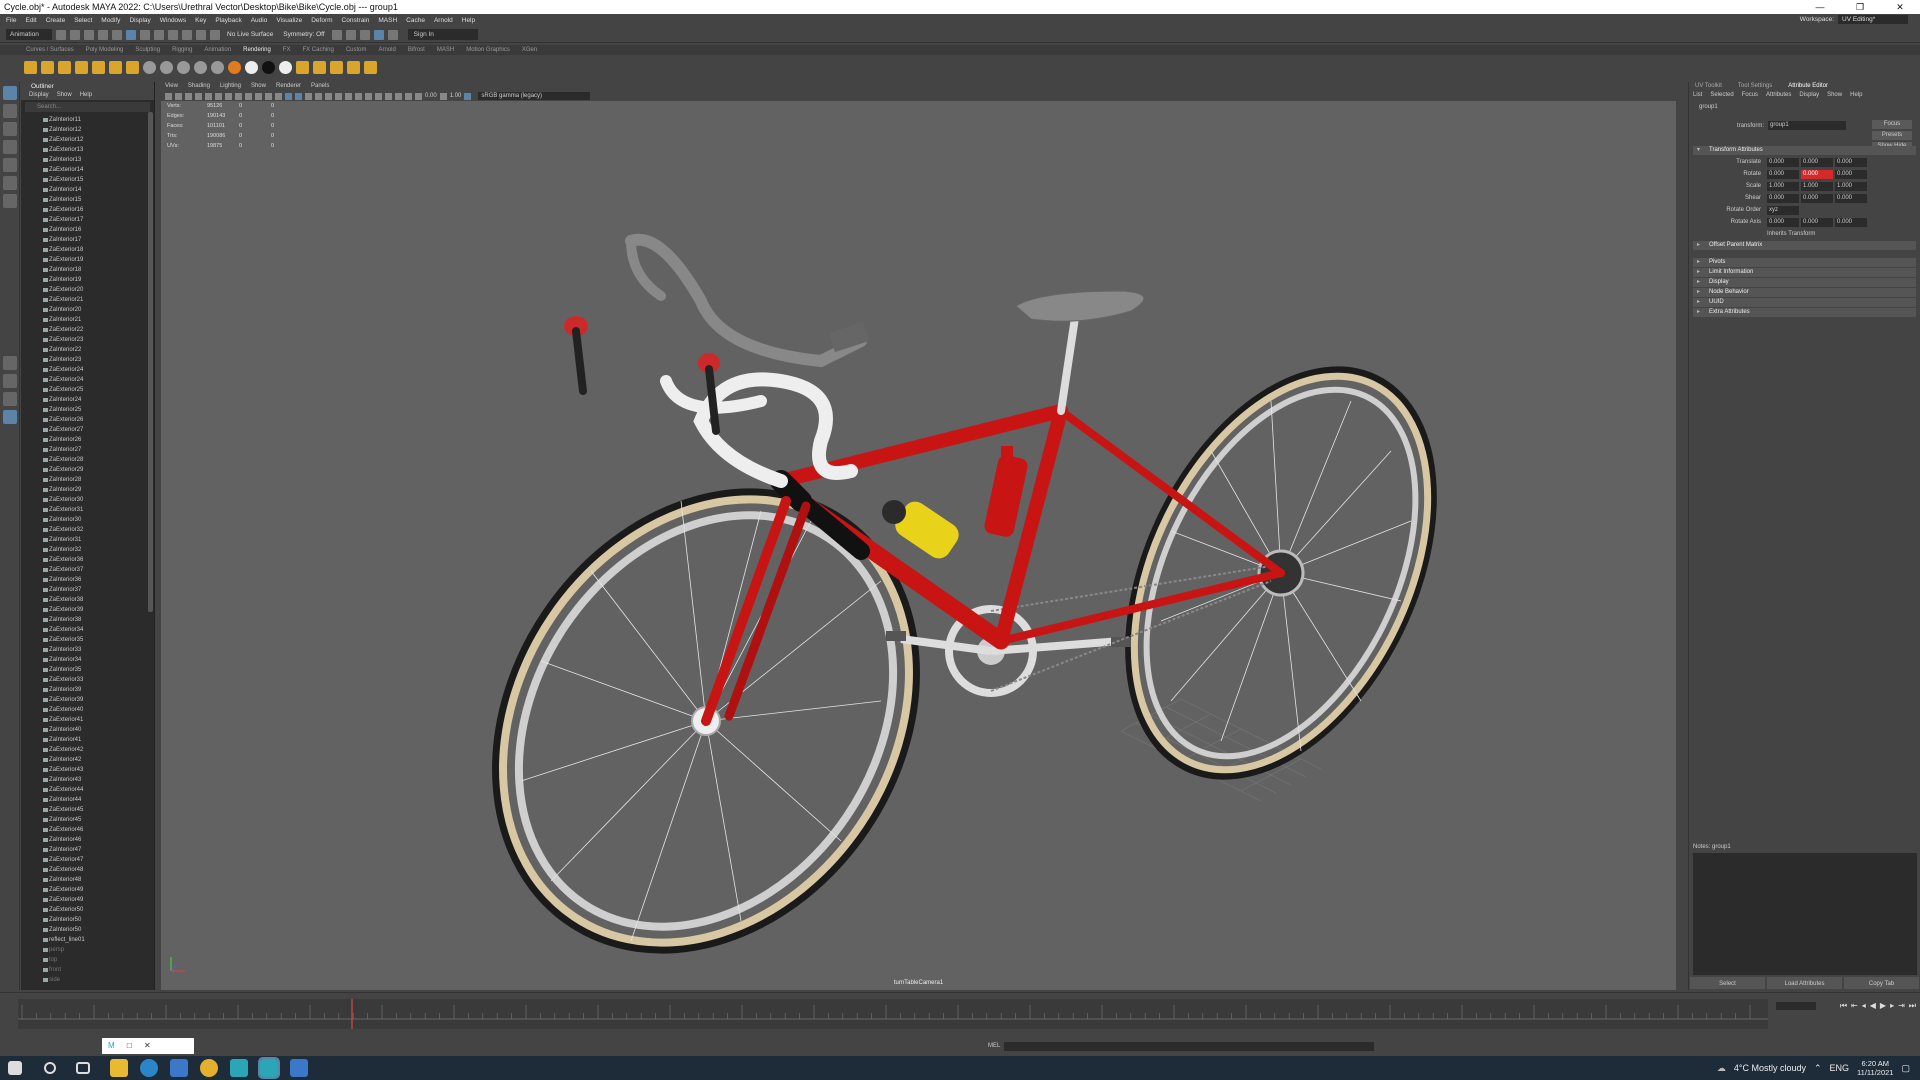  What do you see at coordinates (87, 240) in the screenshot?
I see `outliner-item: ZaInterior17` at bounding box center [87, 240].